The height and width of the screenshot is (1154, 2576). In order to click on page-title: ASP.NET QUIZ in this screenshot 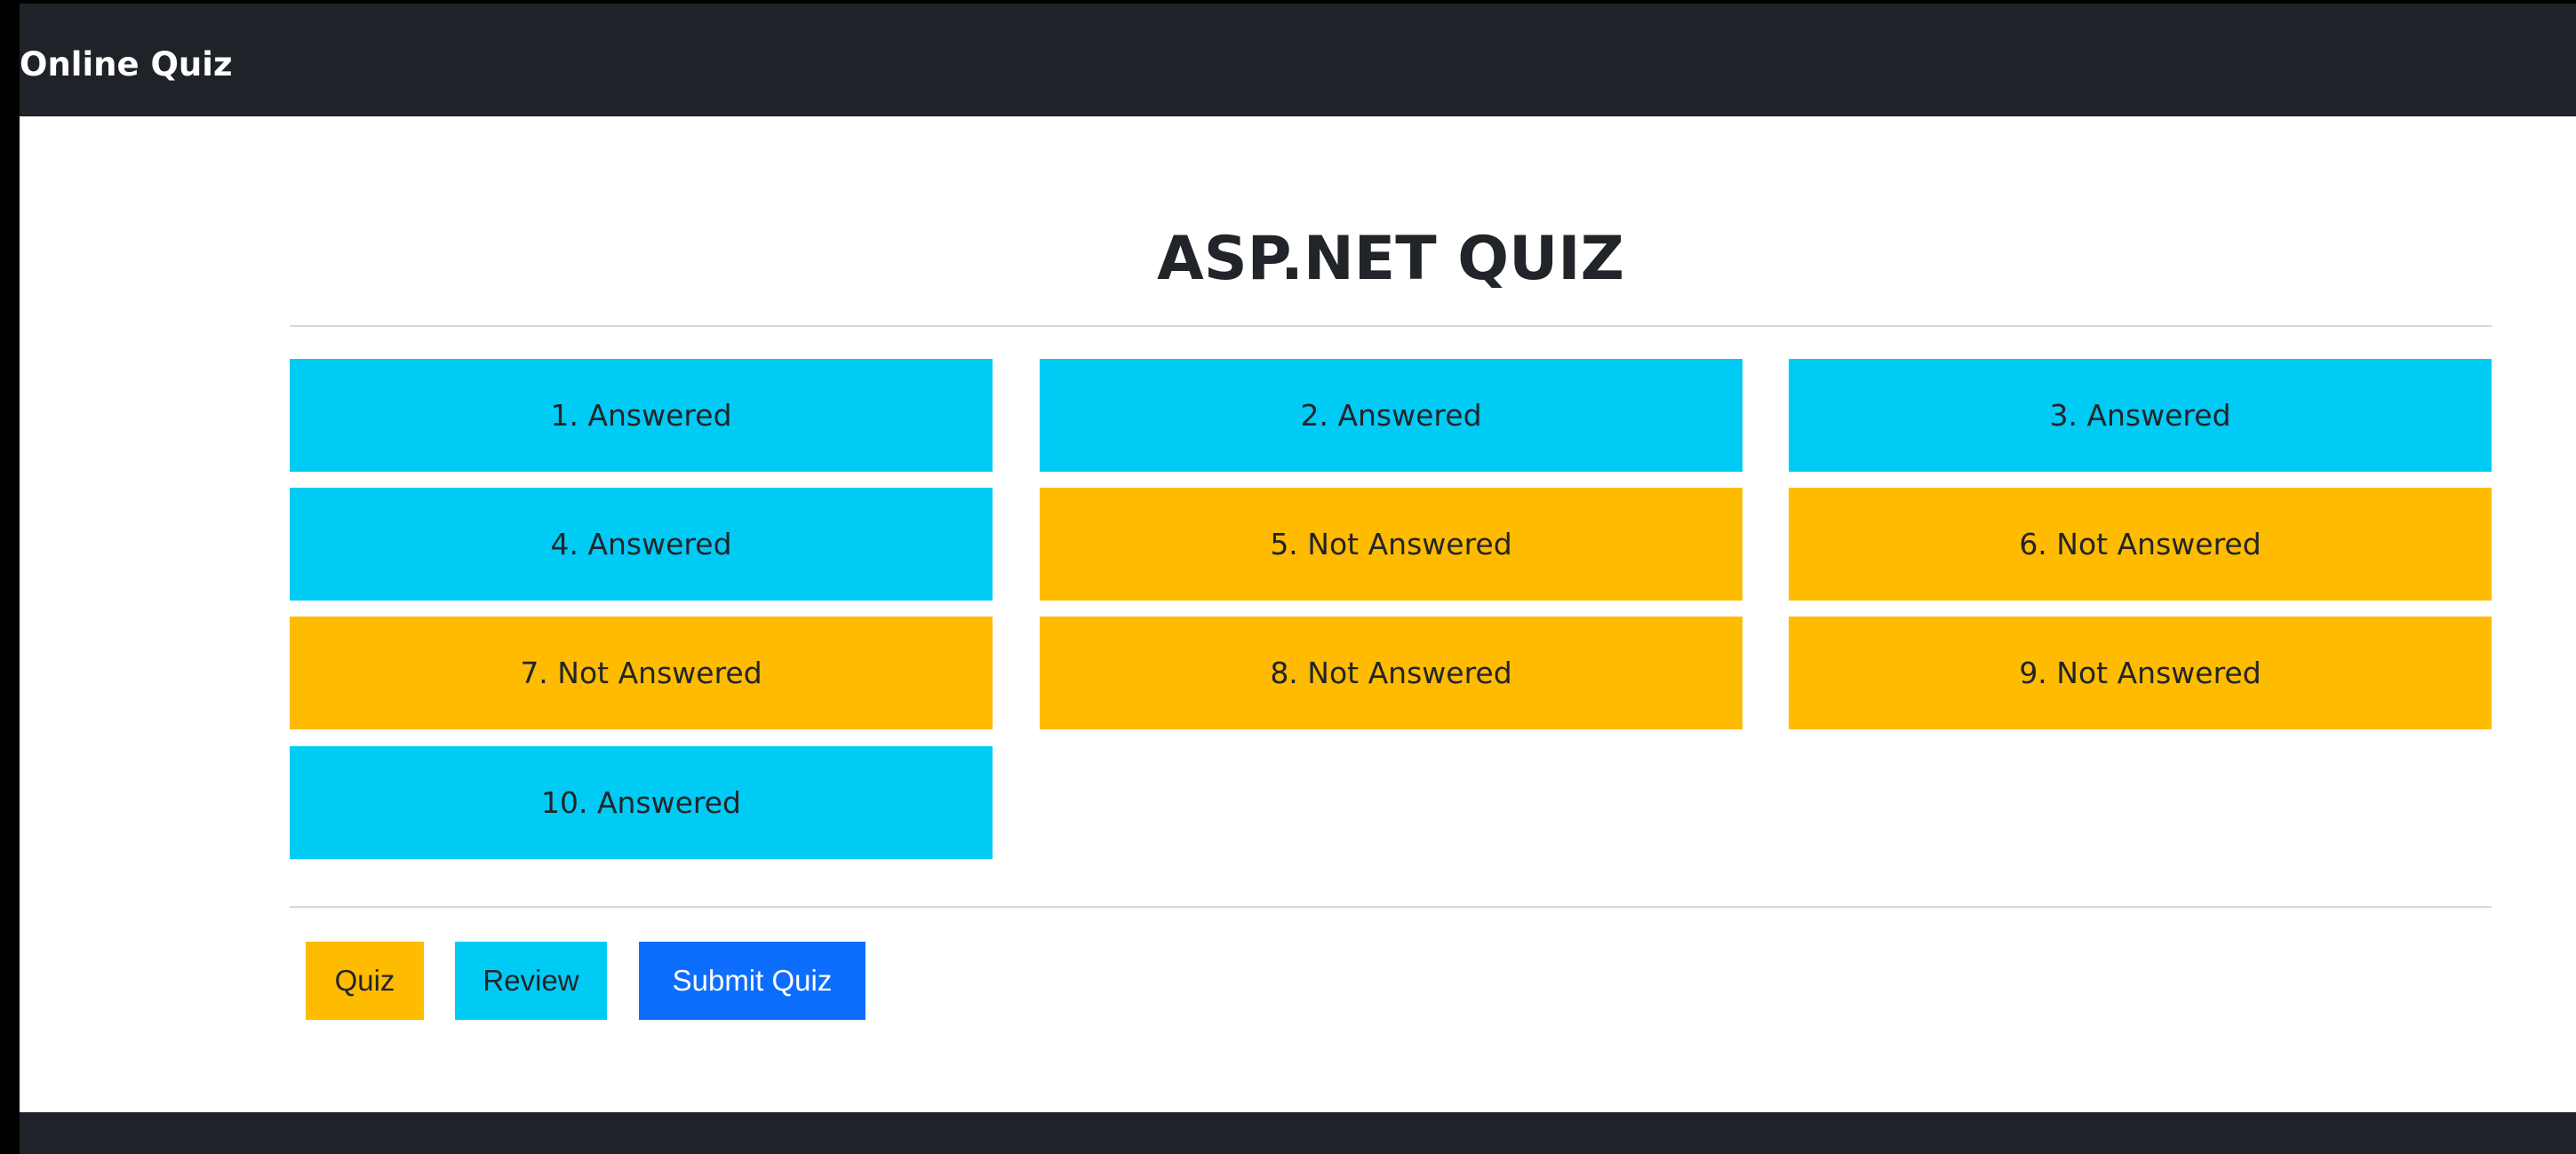, I will do `click(1390, 259)`.